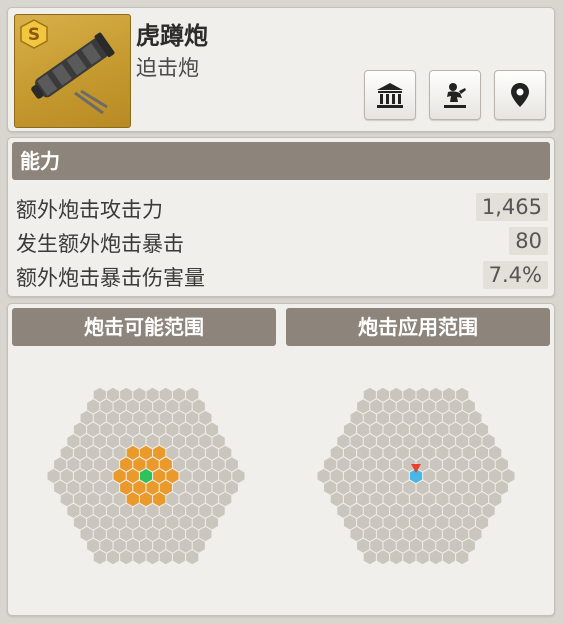 Image resolution: width=564 pixels, height=624 pixels. Describe the element at coordinates (390, 95) in the screenshot. I see `museum-button` at that location.